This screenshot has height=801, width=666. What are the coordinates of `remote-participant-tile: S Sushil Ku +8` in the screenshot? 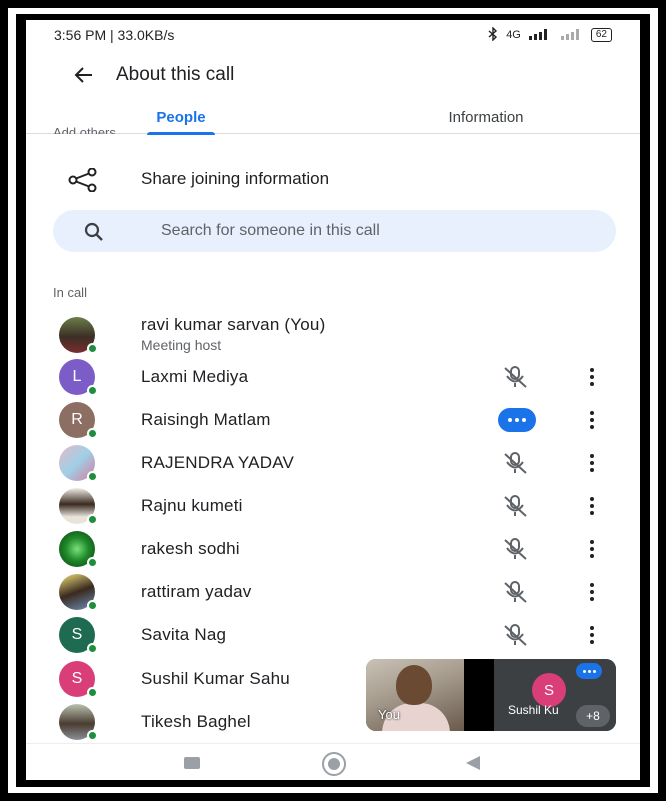 It's located at (555, 695).